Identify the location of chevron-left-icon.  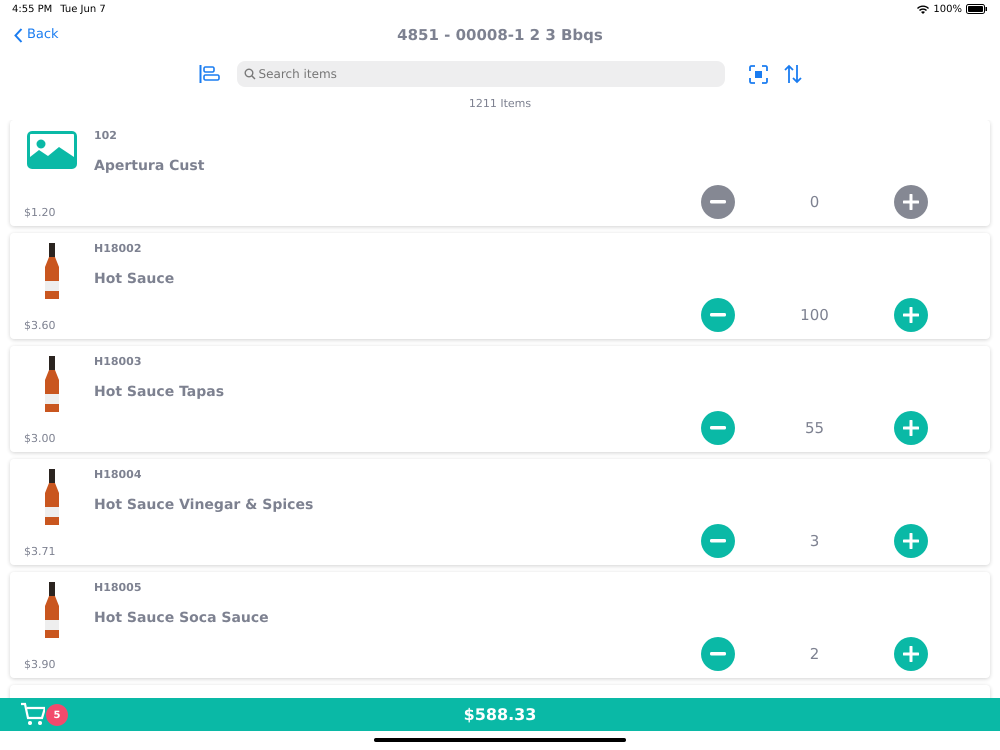
(18, 35).